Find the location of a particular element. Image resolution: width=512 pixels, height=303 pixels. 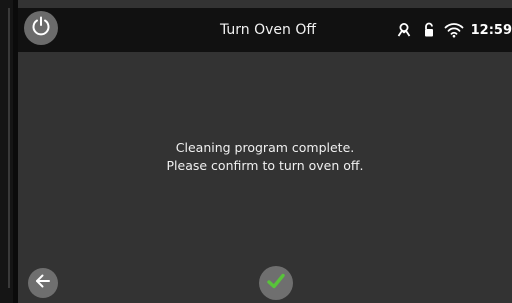

power-button is located at coordinates (41, 28).